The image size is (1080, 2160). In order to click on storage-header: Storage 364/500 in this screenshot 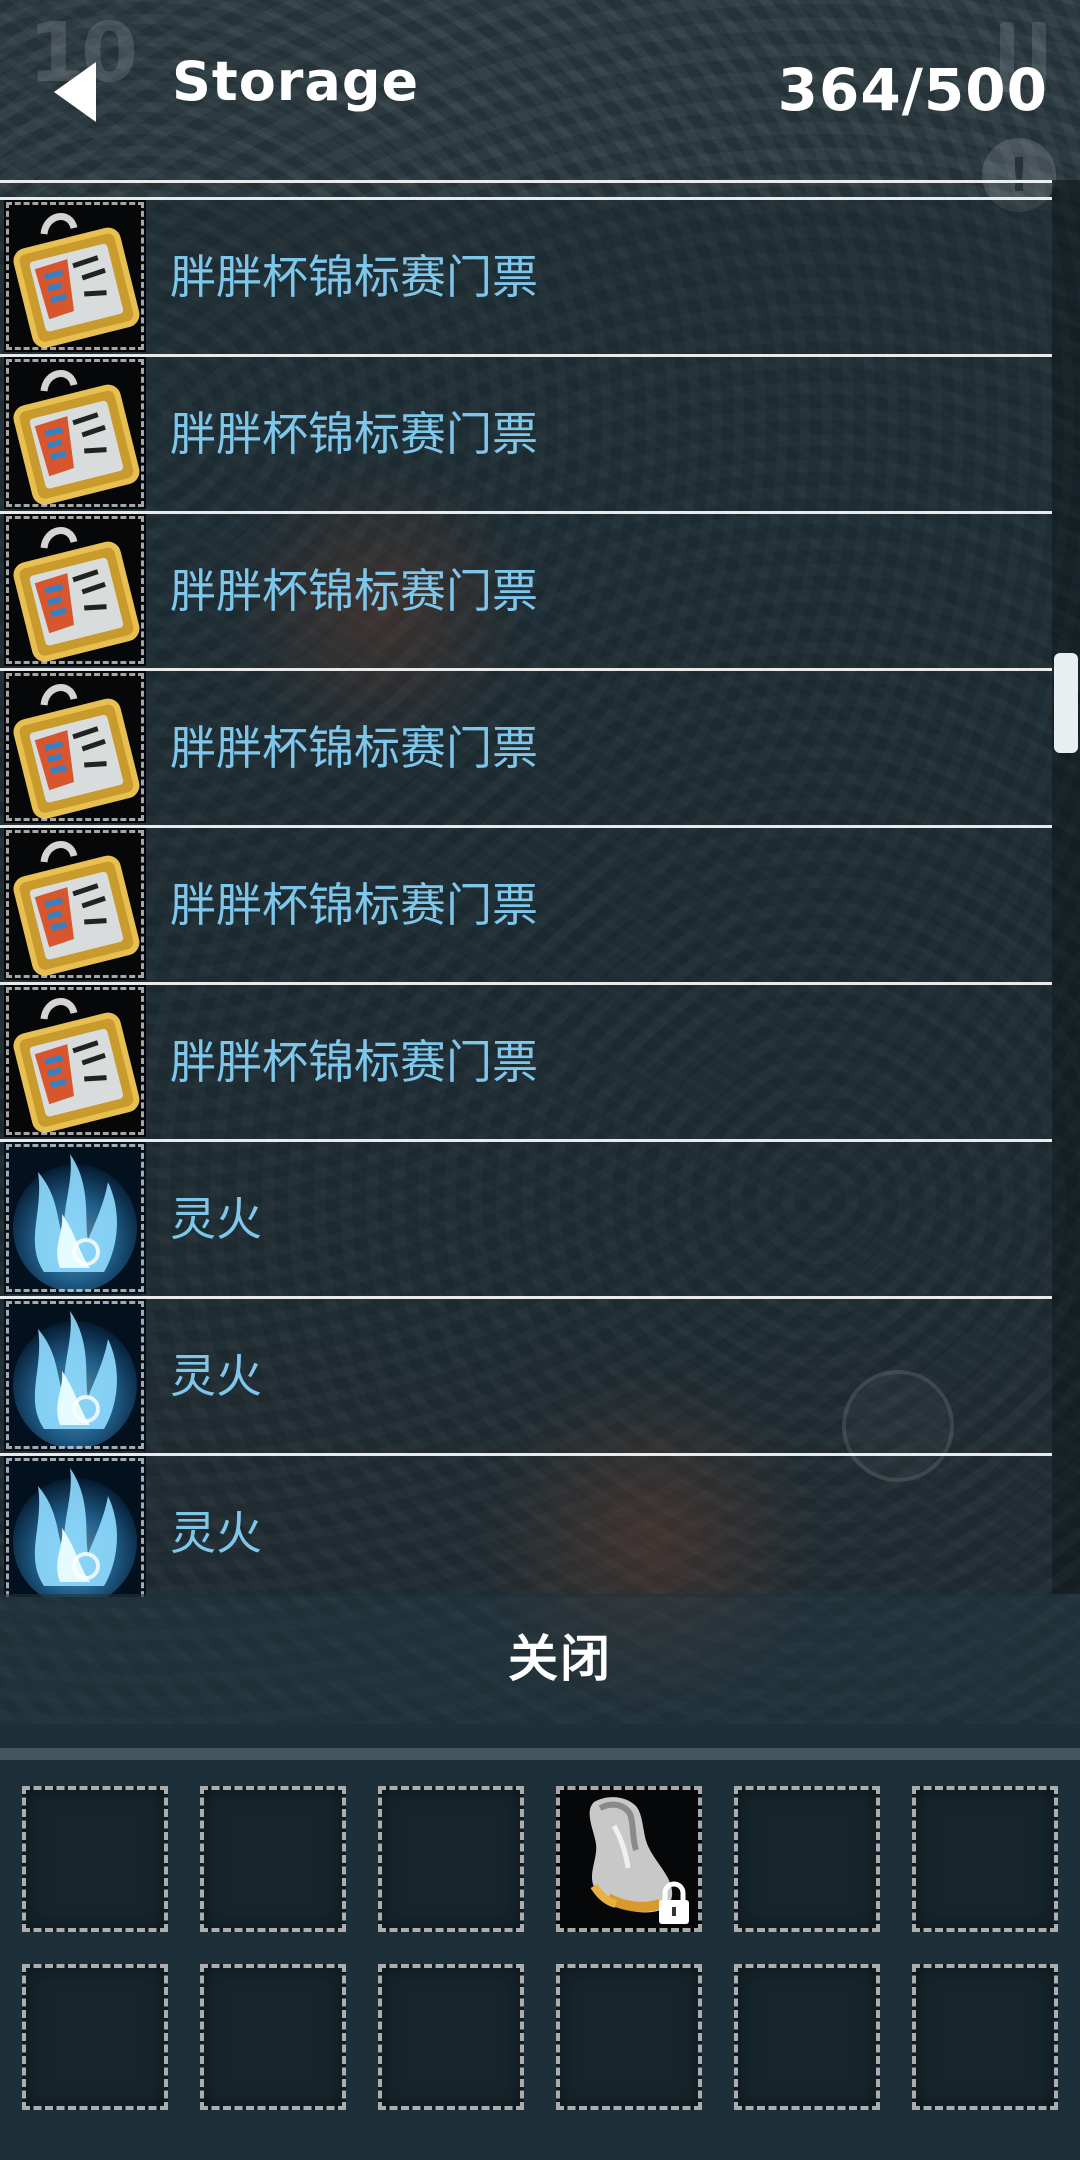, I will do `click(540, 90)`.